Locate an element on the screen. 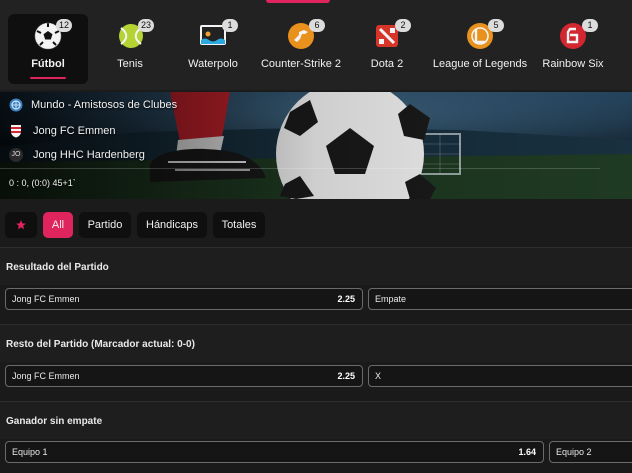 Image resolution: width=632 pixels, height=473 pixels. sport-label: Dota 2 is located at coordinates (387, 64).